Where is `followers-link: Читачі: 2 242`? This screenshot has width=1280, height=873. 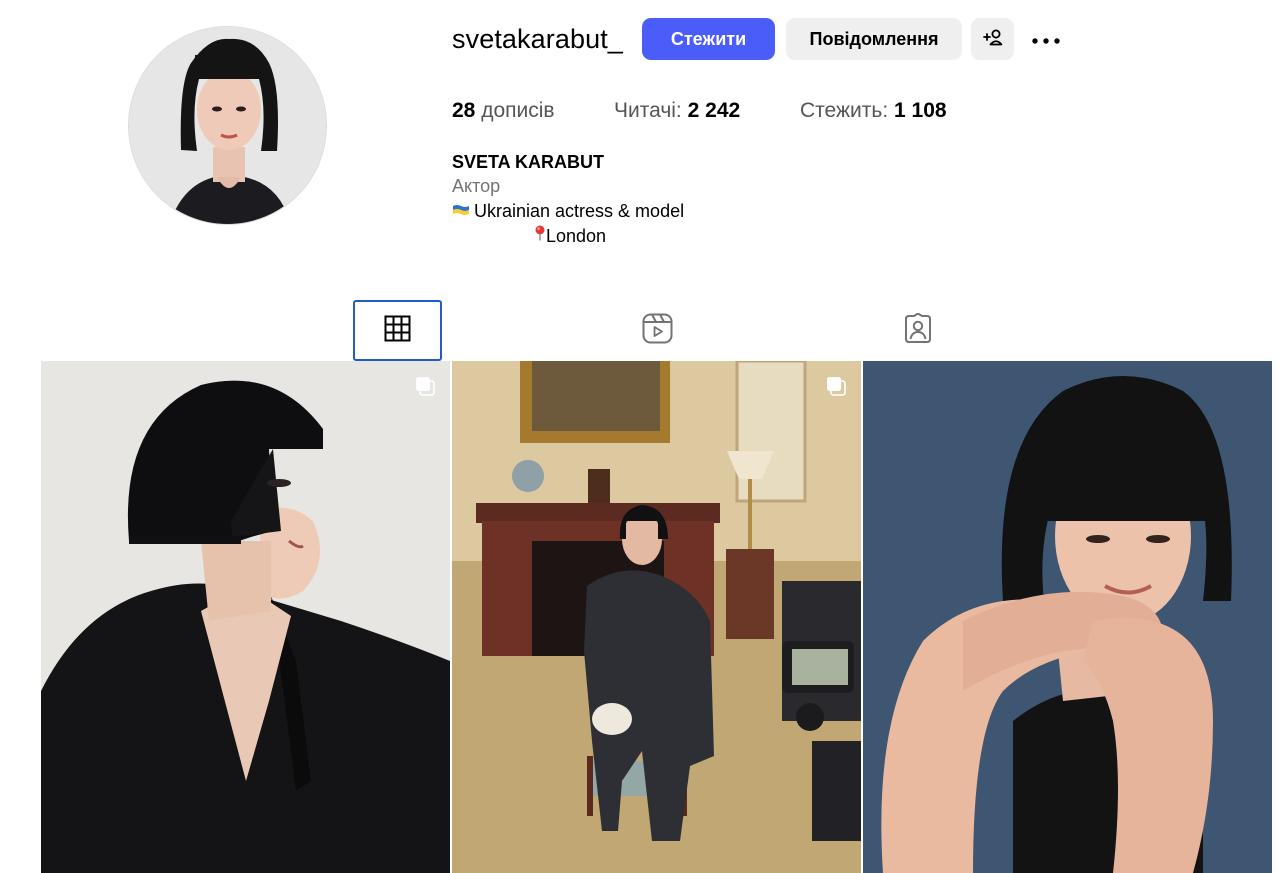
followers-link: Читачі: 2 242 is located at coordinates (677, 111).